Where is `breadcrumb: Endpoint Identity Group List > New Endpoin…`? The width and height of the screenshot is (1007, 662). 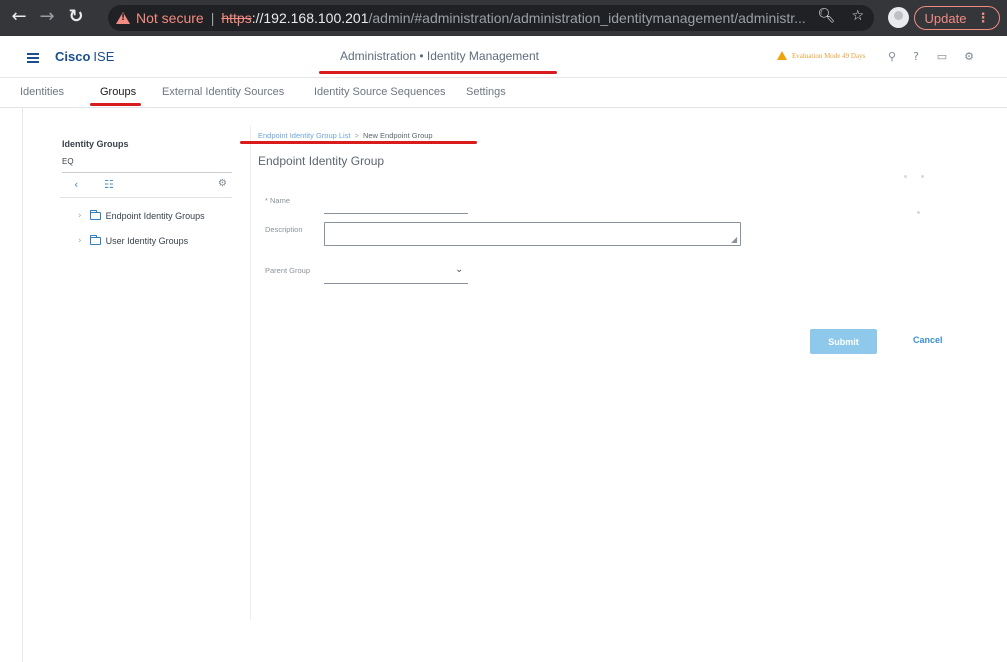
breadcrumb: Endpoint Identity Group List > New Endpoin… is located at coordinates (345, 135).